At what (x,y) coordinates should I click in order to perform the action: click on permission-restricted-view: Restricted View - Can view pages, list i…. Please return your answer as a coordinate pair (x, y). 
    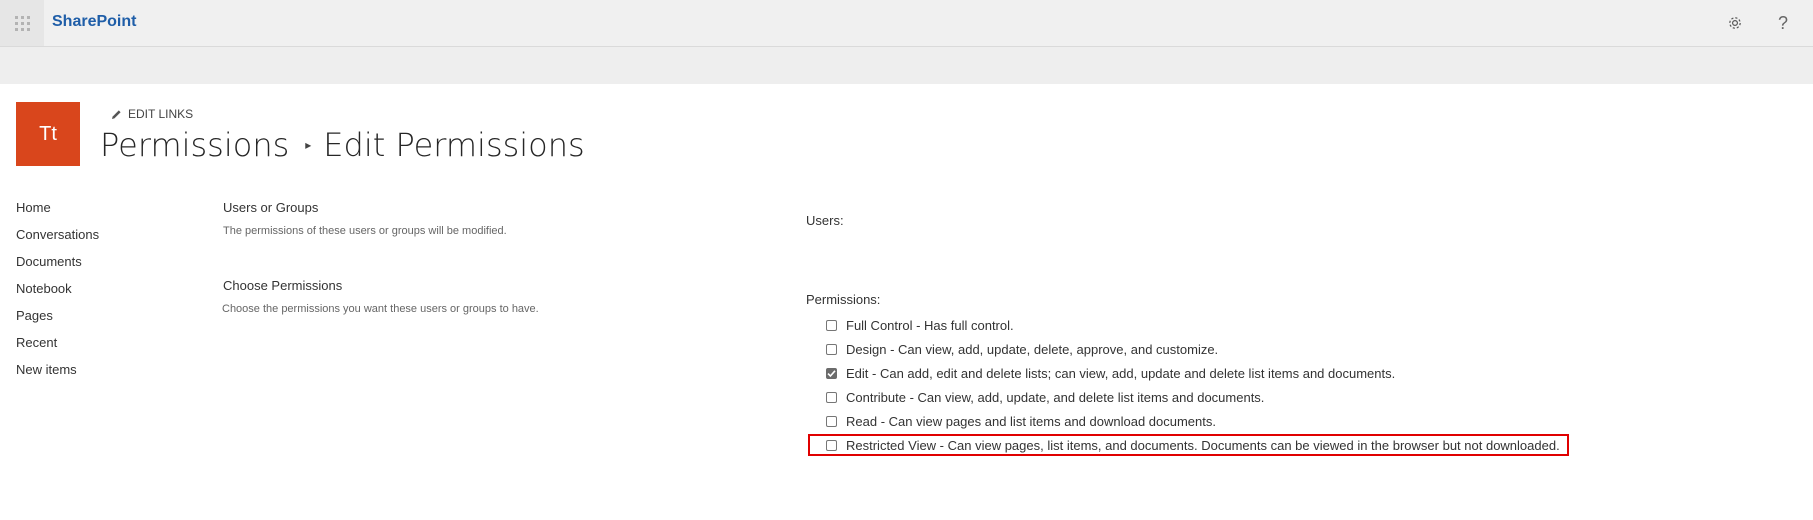
    Looking at the image, I should click on (1193, 445).